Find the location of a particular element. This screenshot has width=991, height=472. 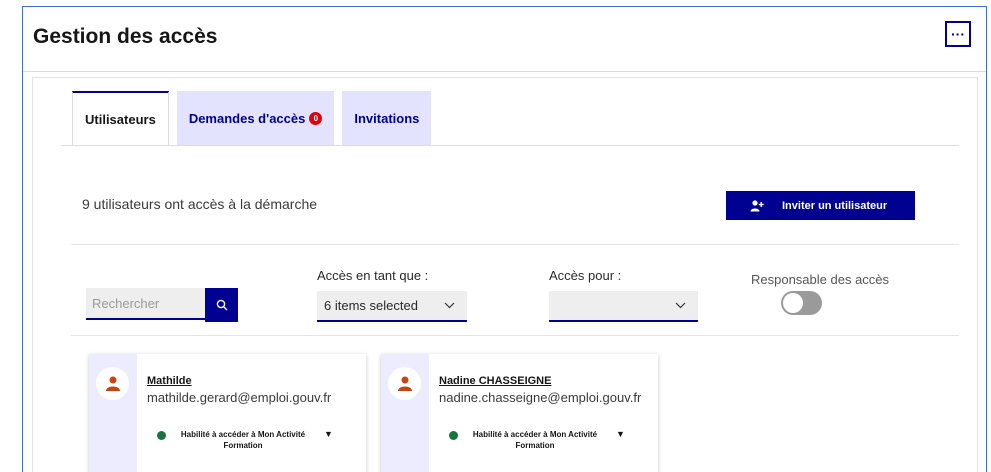

access-for-select is located at coordinates (623, 306).